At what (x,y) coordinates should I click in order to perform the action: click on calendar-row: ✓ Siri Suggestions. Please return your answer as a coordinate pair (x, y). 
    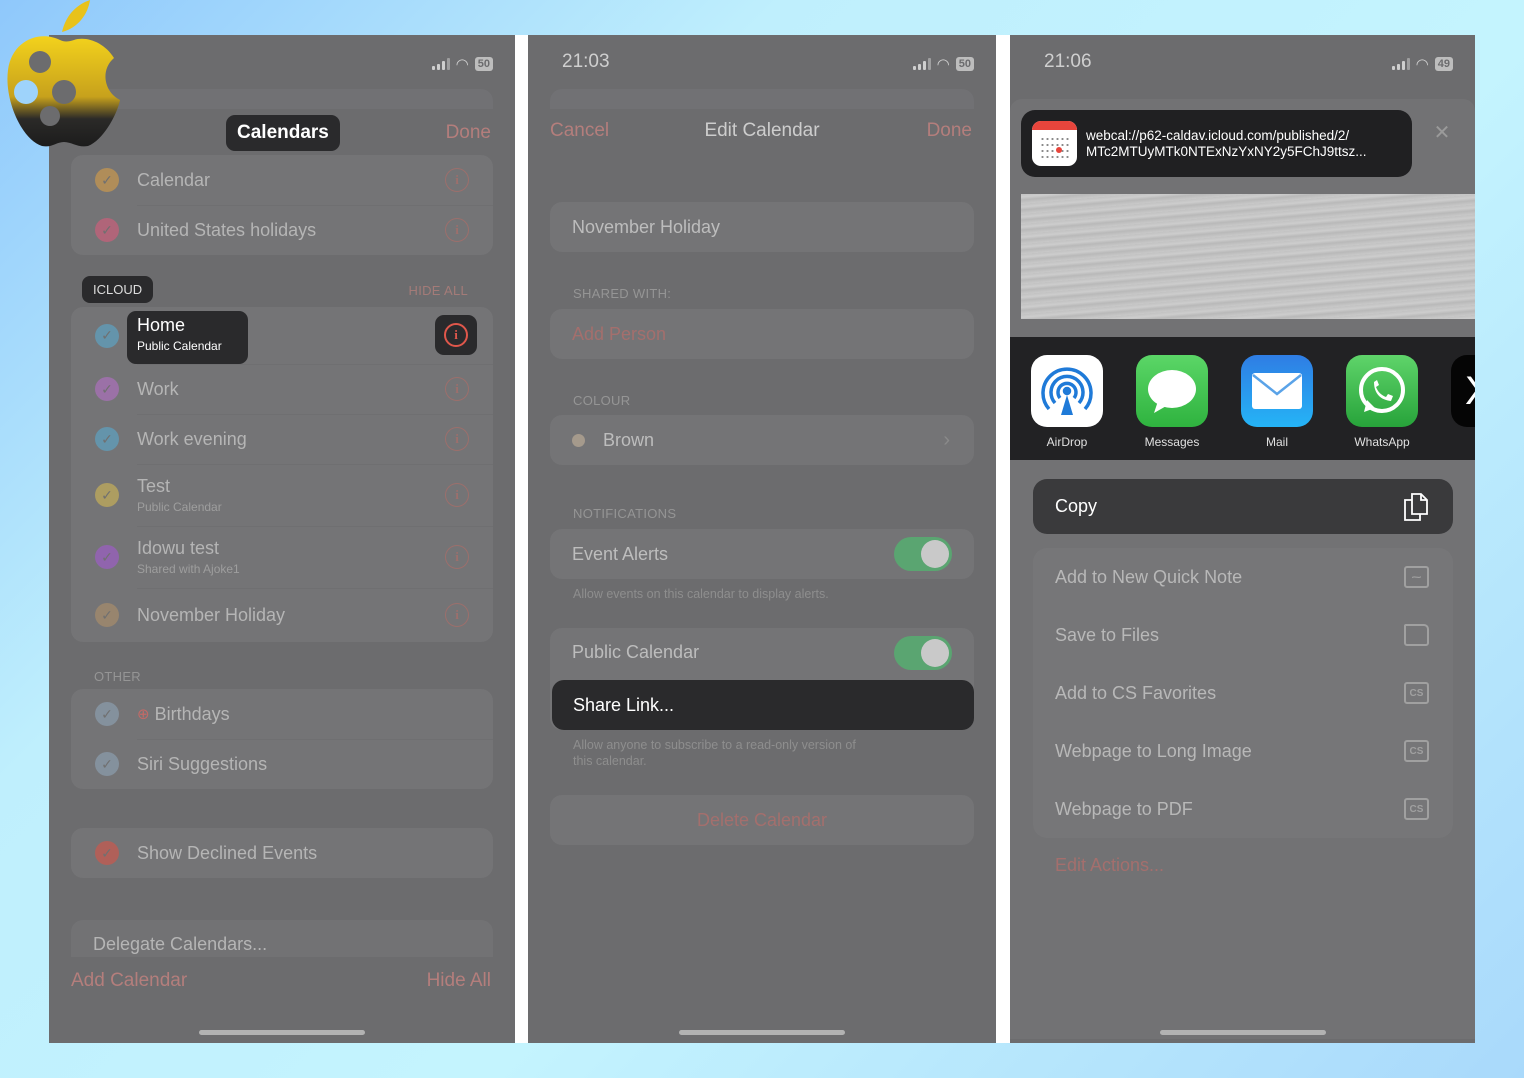
    Looking at the image, I should click on (282, 764).